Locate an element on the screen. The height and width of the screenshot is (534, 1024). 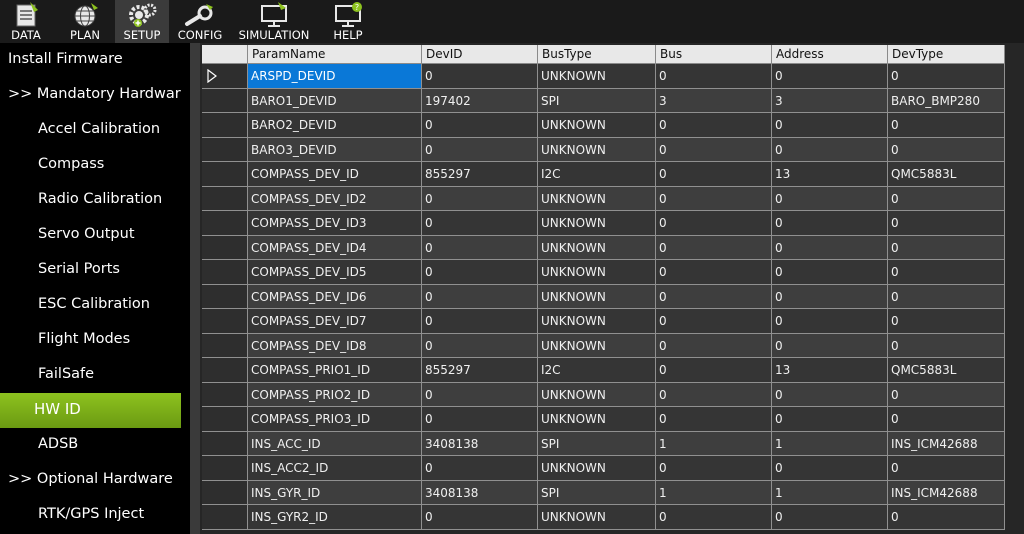
column-header-bustype: BusType is located at coordinates (597, 54).